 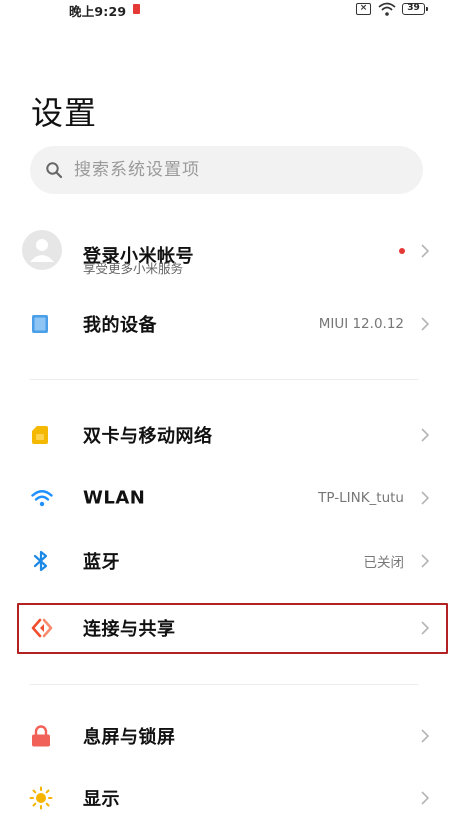 I want to click on settings-item-label: 息屏与锁屏, so click(x=129, y=737).